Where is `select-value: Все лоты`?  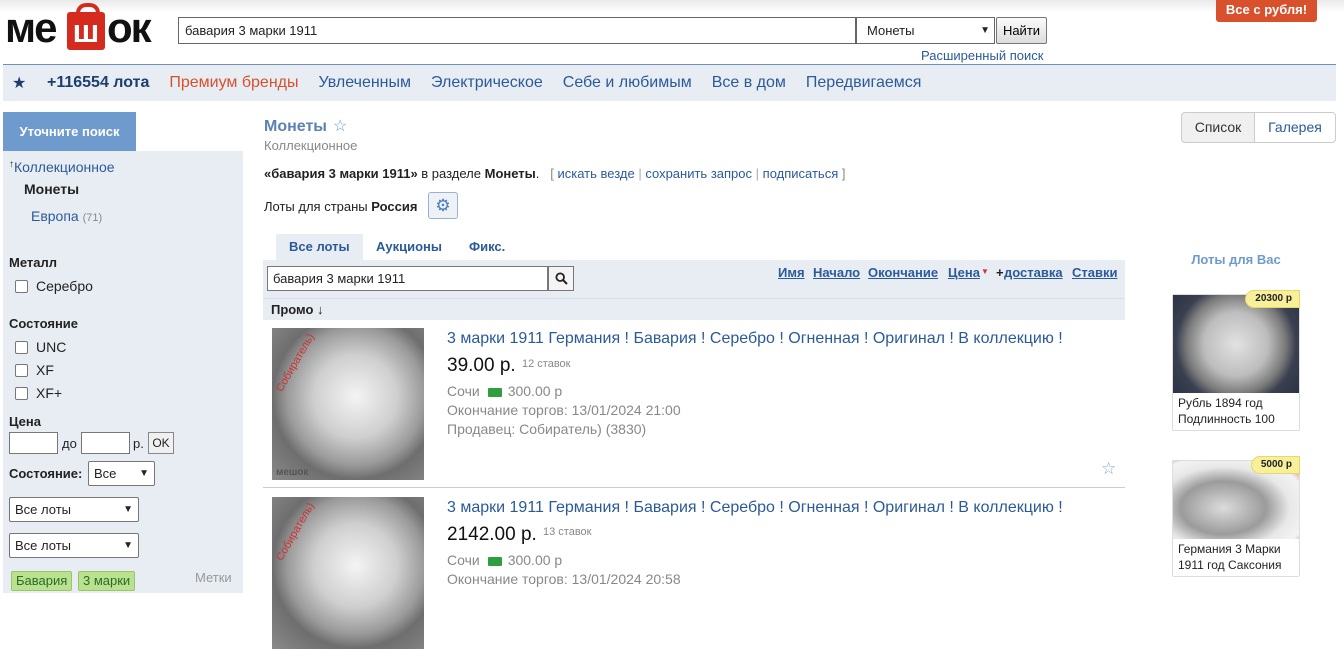
select-value: Все лоты is located at coordinates (43, 509).